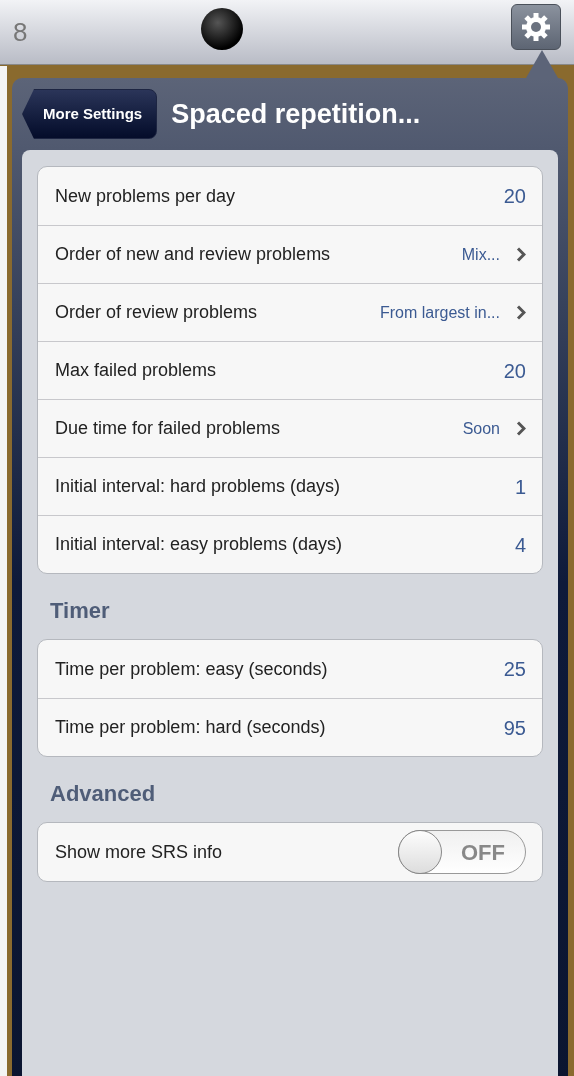 The height and width of the screenshot is (1076, 574). I want to click on section-header: Timer, so click(80, 611).